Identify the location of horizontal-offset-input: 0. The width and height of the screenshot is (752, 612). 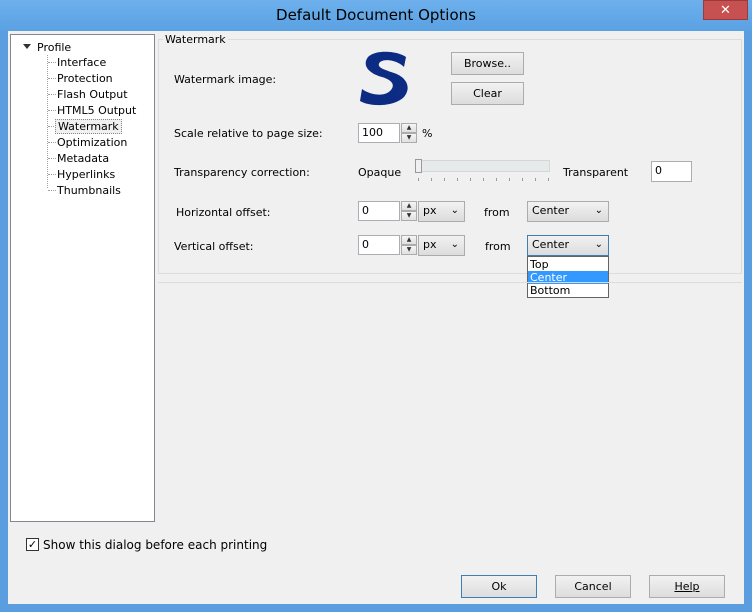
(379, 211).